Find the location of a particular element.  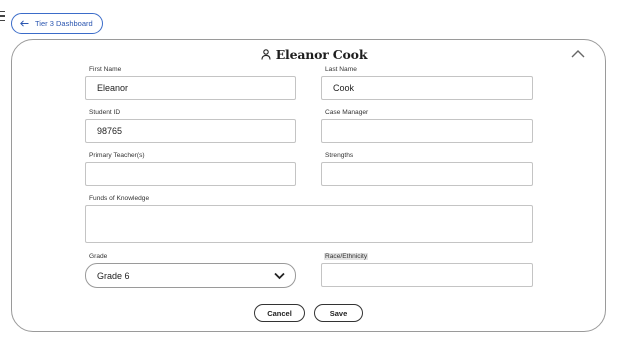

back-to-dashboard-button: Tier 3 Dashboard is located at coordinates (57, 23).